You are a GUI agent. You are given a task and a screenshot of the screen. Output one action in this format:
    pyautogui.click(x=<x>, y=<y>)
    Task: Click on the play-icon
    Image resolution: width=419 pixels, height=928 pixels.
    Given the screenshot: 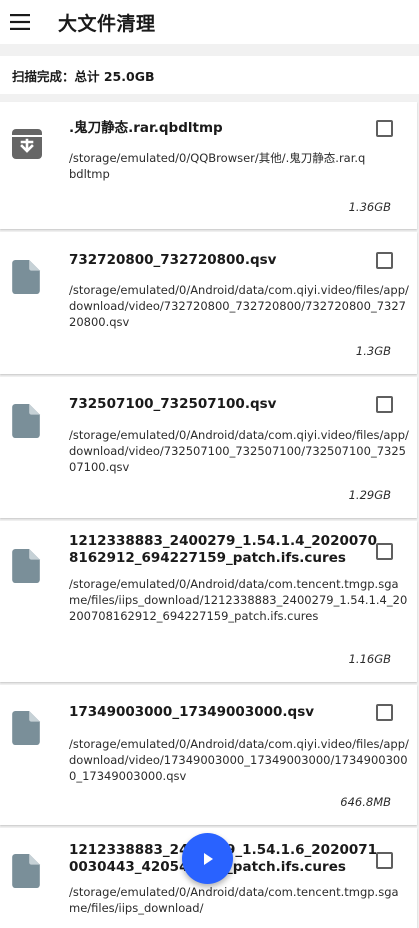 What is the action you would take?
    pyautogui.click(x=208, y=858)
    